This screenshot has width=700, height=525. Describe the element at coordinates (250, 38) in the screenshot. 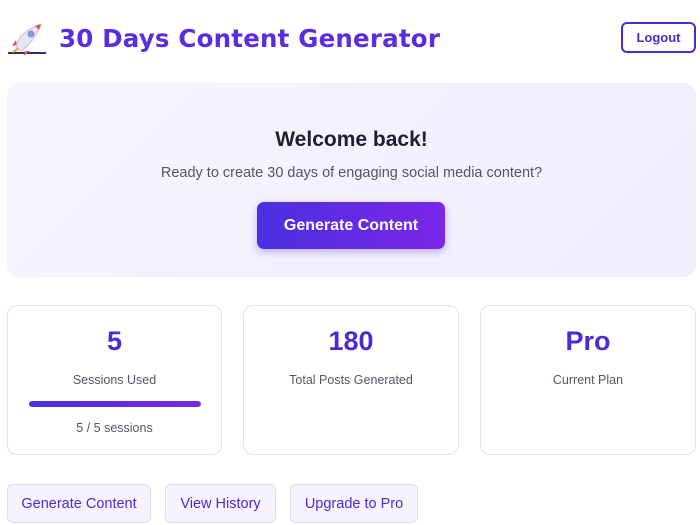

I see `app-title: 30 Days Content Generator` at that location.